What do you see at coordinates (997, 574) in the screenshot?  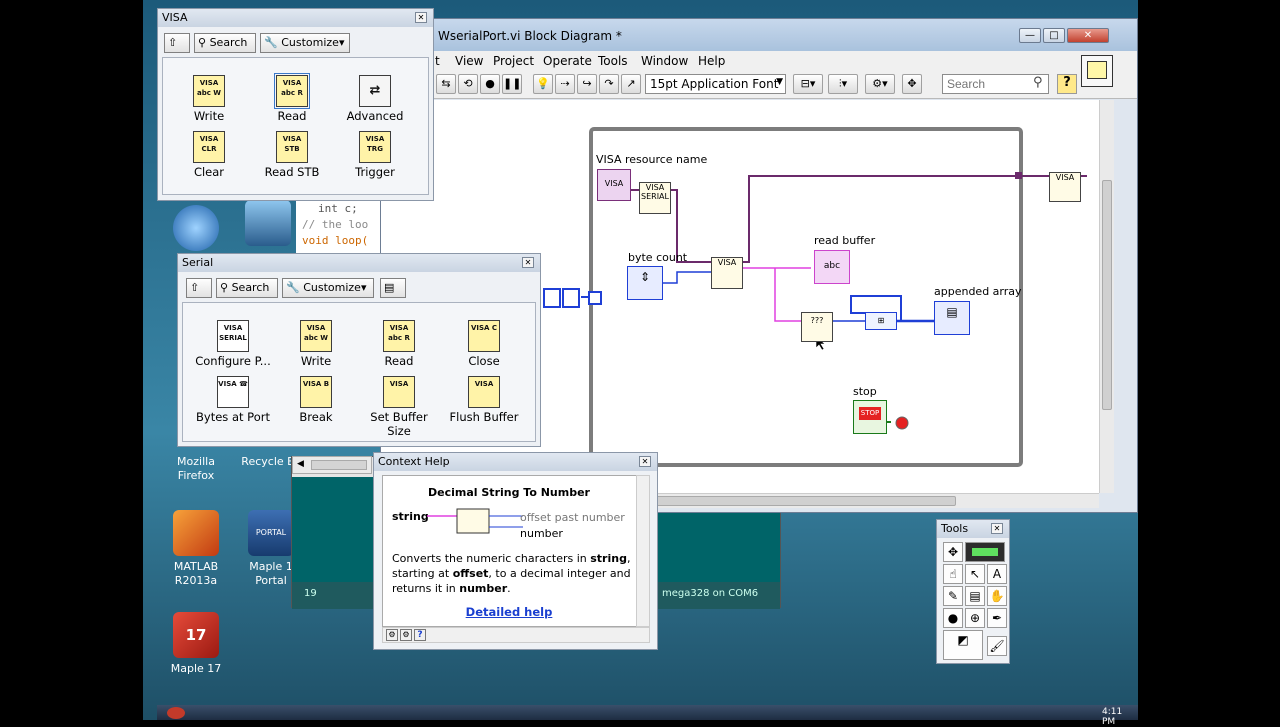 I see `edit-text-icon: A` at bounding box center [997, 574].